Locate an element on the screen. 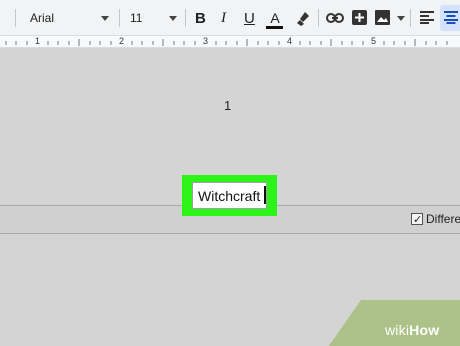 The height and width of the screenshot is (346, 460). toolbar: Arial 11 B I U A is located at coordinates (230, 18).